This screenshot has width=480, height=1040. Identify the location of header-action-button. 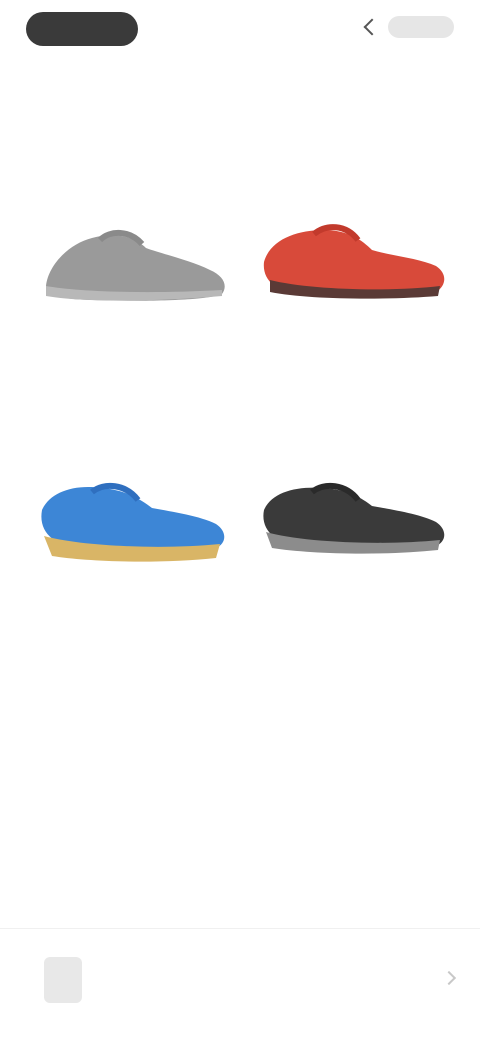
(421, 27).